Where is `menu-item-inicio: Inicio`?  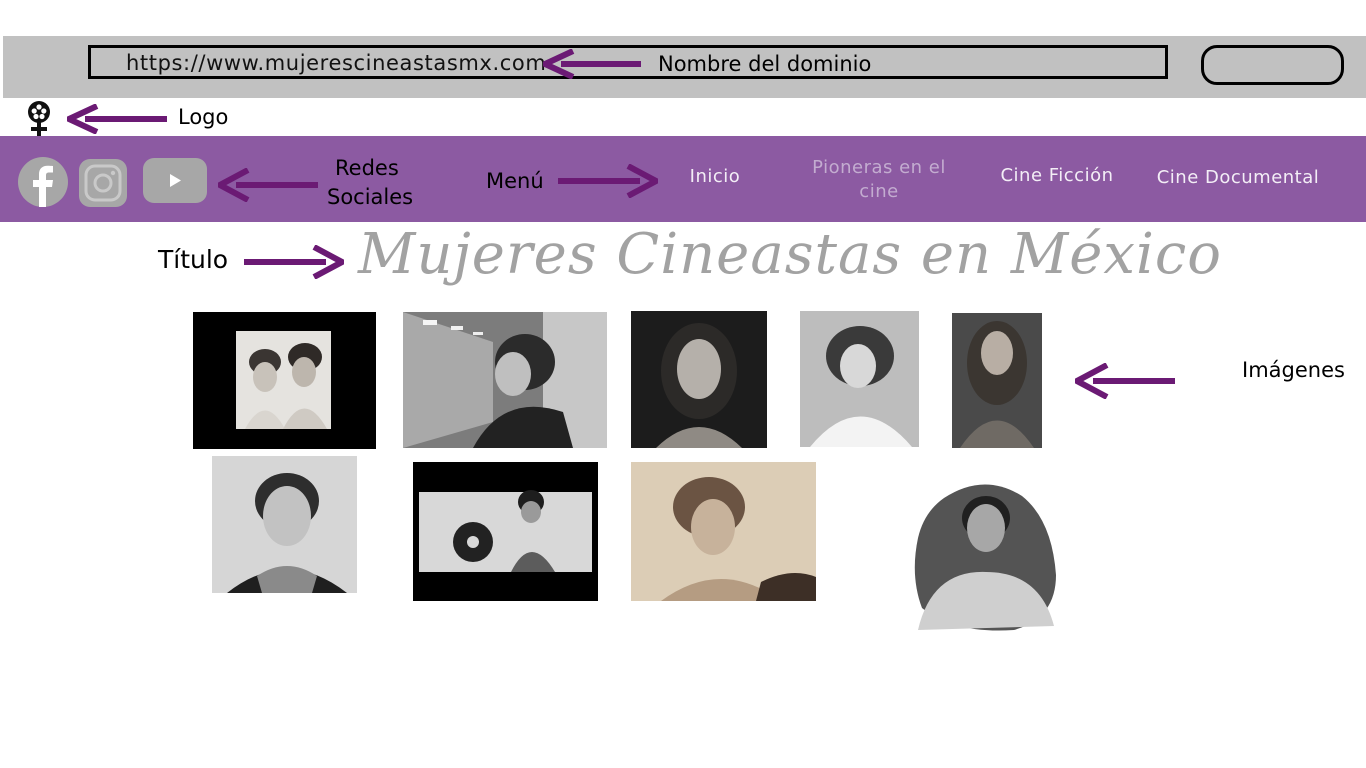 menu-item-inicio: Inicio is located at coordinates (715, 177).